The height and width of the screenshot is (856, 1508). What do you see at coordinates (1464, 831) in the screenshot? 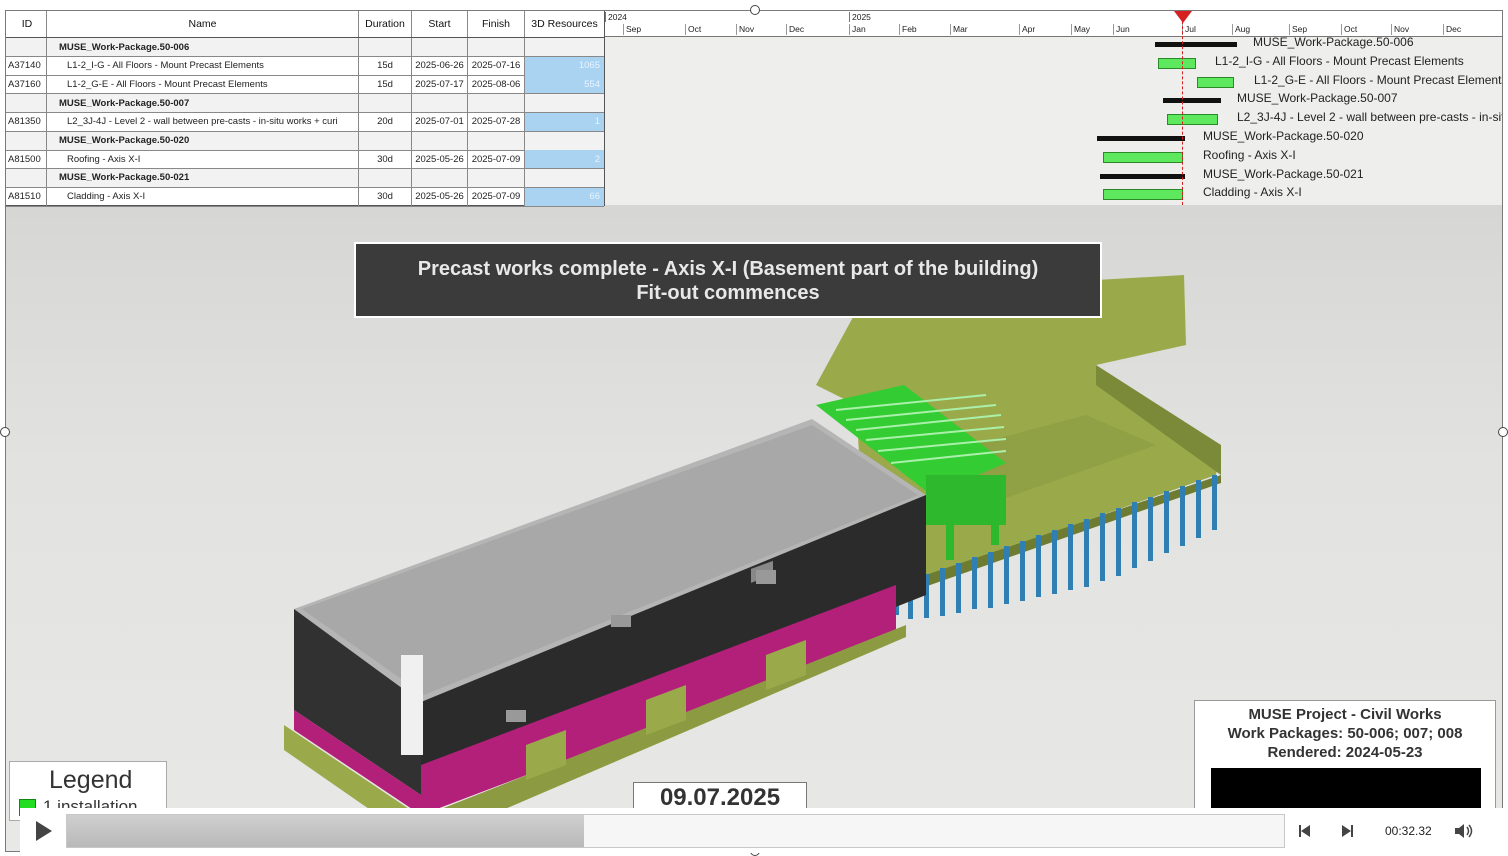
I see `volume-icon` at bounding box center [1464, 831].